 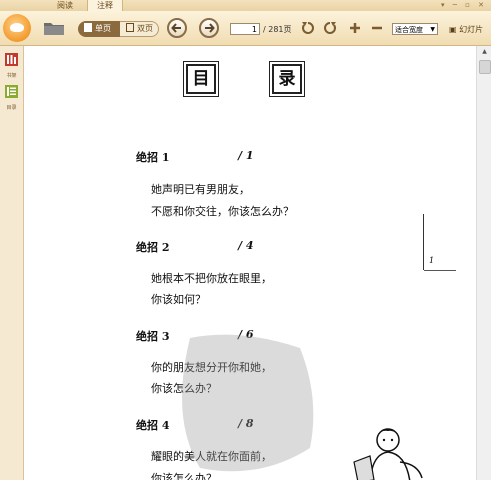 What do you see at coordinates (355, 28) in the screenshot?
I see `zoom-in-icon` at bounding box center [355, 28].